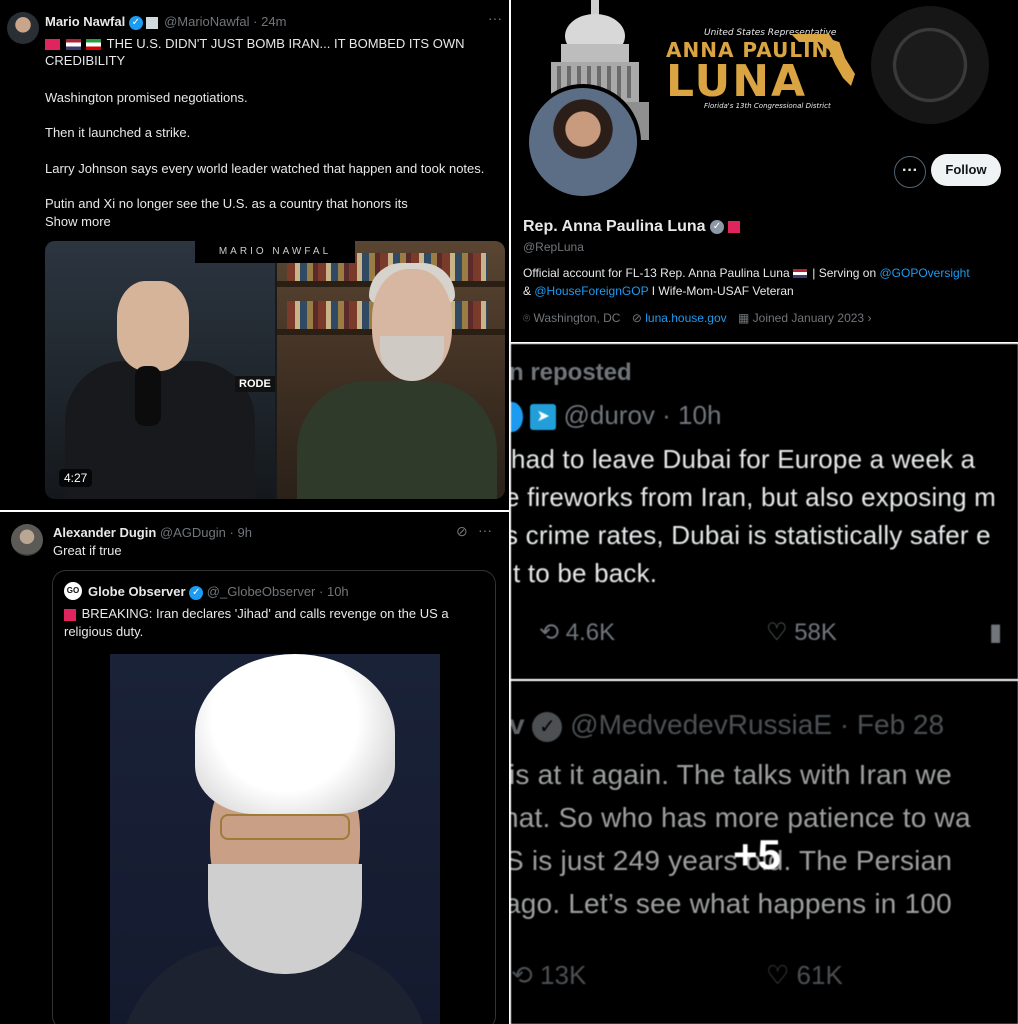 The image size is (1018, 1024). I want to click on author-handle: @AGDugin, so click(193, 532).